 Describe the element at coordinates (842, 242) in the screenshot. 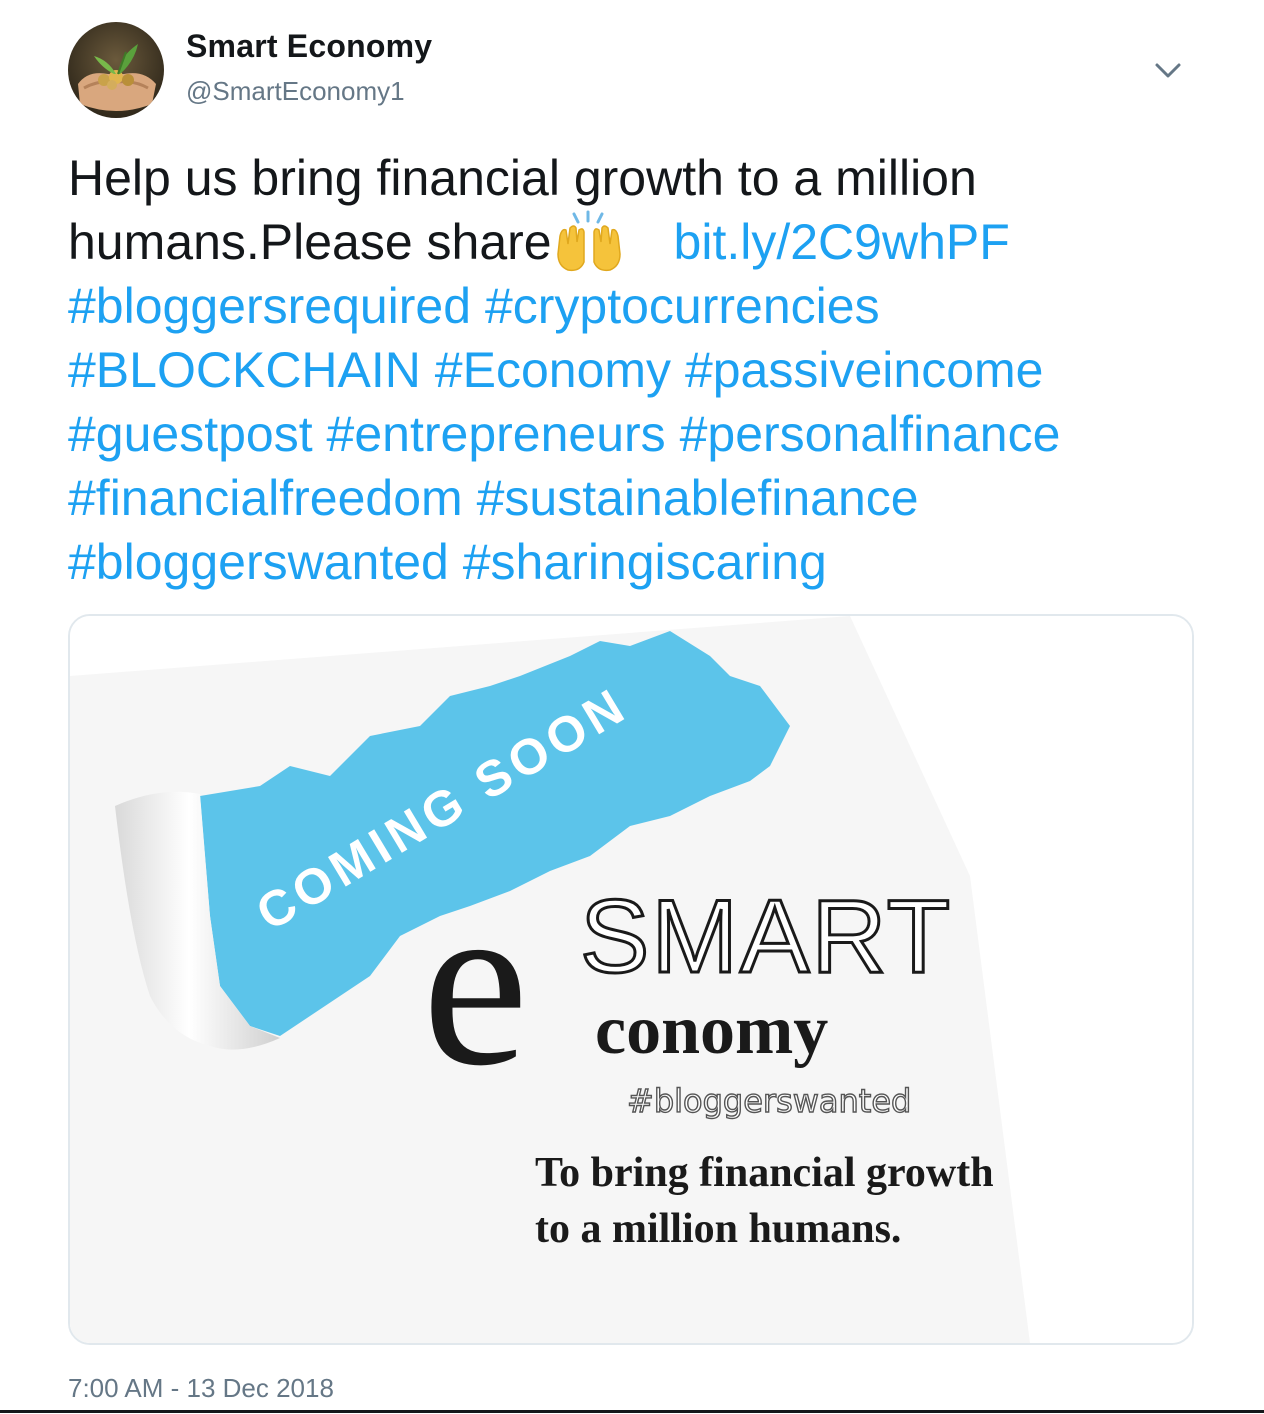

I see `tweet-link: bit.ly/2C9whPF` at that location.